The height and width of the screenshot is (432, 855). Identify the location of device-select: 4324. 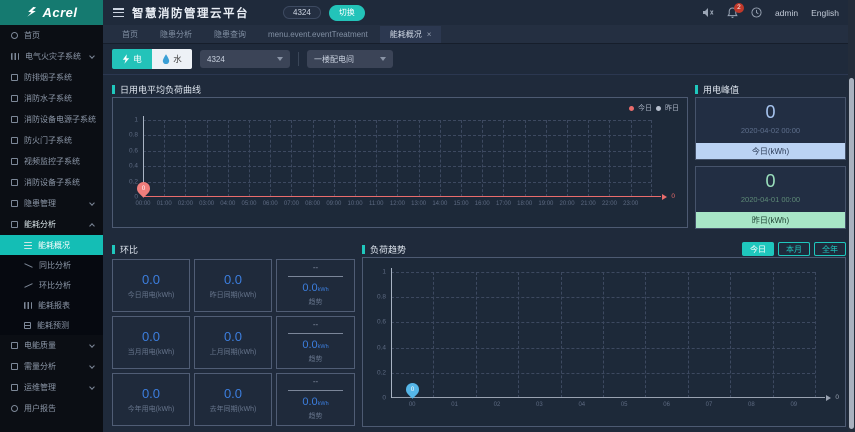
(245, 59).